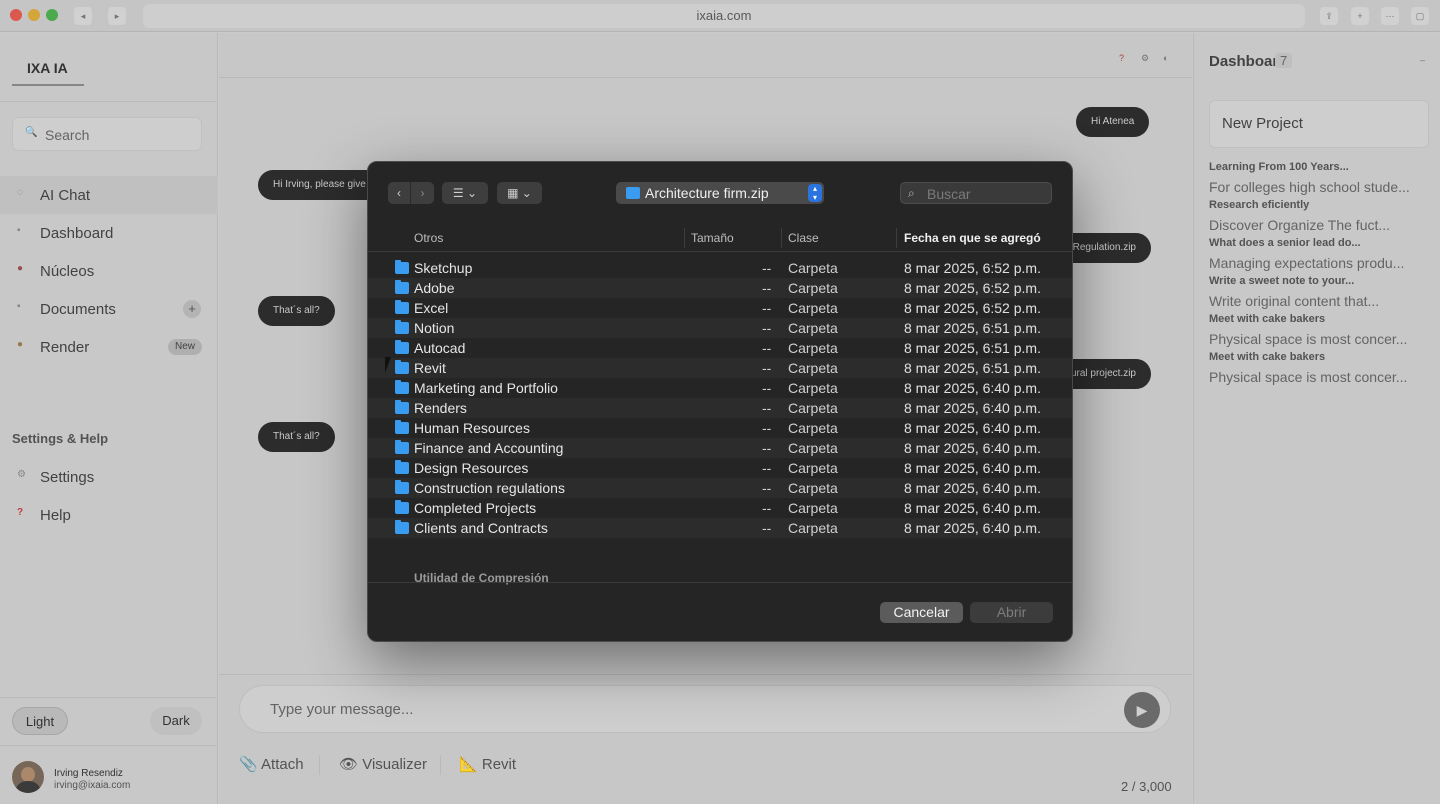 The image size is (1440, 804). Describe the element at coordinates (921, 612) in the screenshot. I see `cancel-button: Cancelar` at that location.